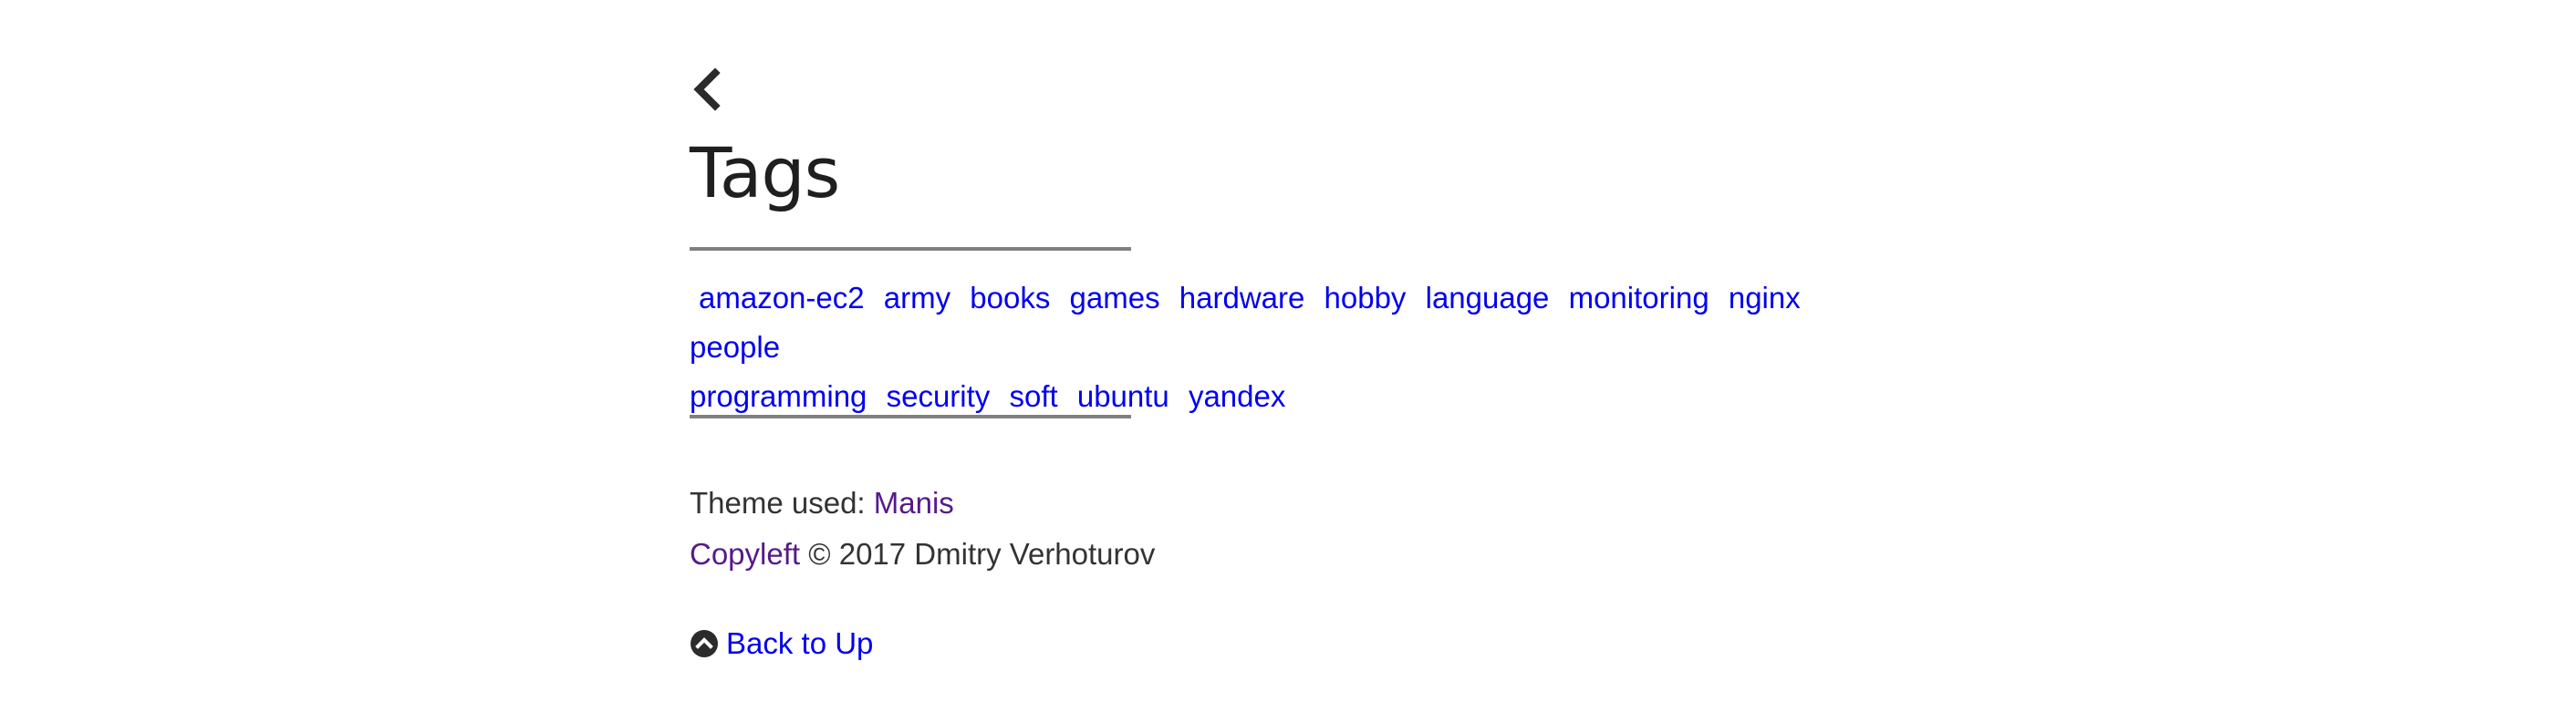  I want to click on back-to-up-link: Back to Up, so click(781, 644).